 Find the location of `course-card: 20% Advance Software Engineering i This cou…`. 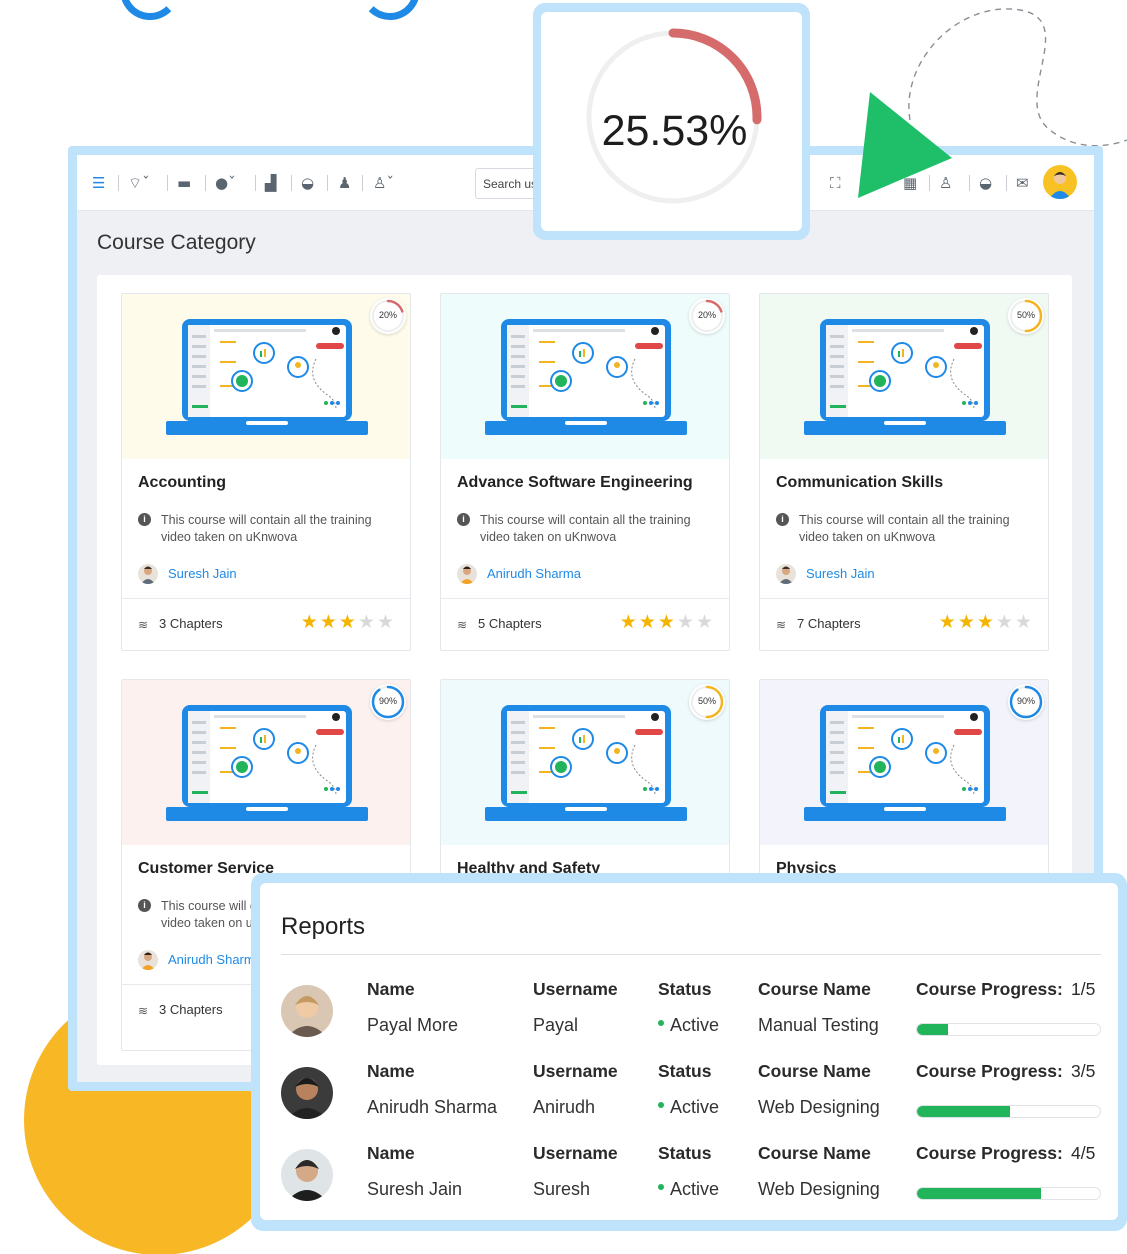

course-card: 20% Advance Software Engineering i This cou… is located at coordinates (585, 472).